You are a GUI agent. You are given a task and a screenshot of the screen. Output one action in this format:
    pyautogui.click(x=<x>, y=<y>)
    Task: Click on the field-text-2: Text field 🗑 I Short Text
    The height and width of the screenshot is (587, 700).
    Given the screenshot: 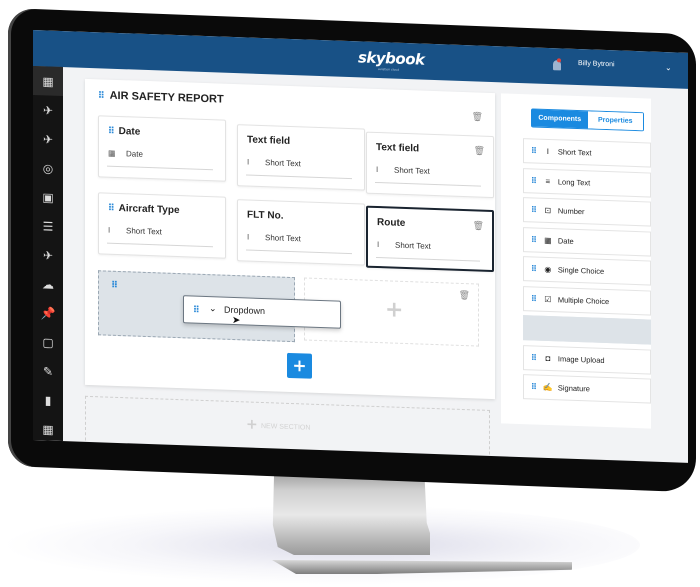 What is the action you would take?
    pyautogui.click(x=430, y=165)
    